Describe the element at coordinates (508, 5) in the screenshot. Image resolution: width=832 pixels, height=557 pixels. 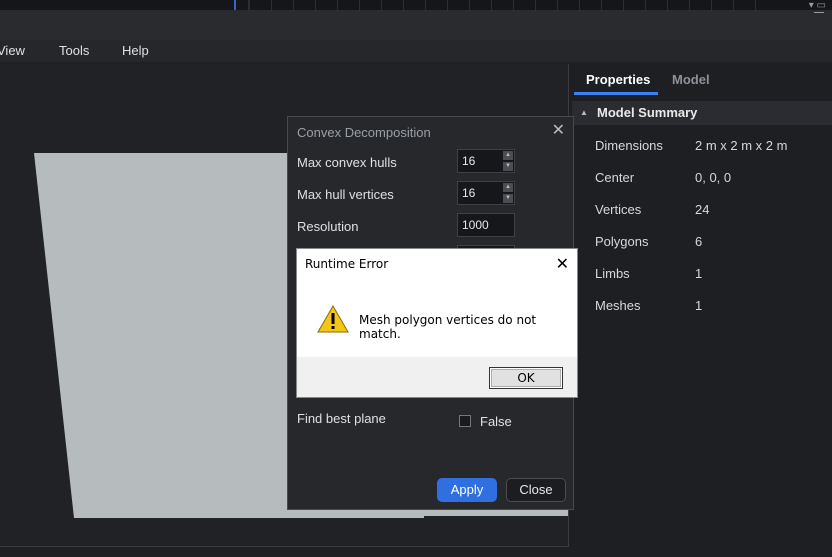
I see `timeline-ruler` at that location.